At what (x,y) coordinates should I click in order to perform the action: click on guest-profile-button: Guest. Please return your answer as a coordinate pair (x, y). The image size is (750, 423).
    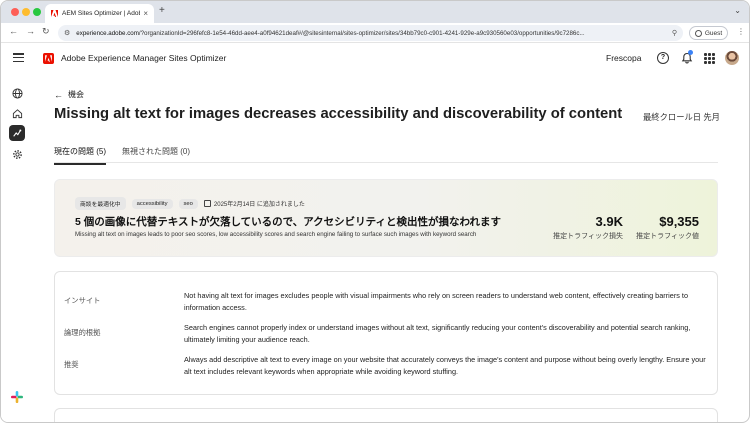
    Looking at the image, I should click on (708, 33).